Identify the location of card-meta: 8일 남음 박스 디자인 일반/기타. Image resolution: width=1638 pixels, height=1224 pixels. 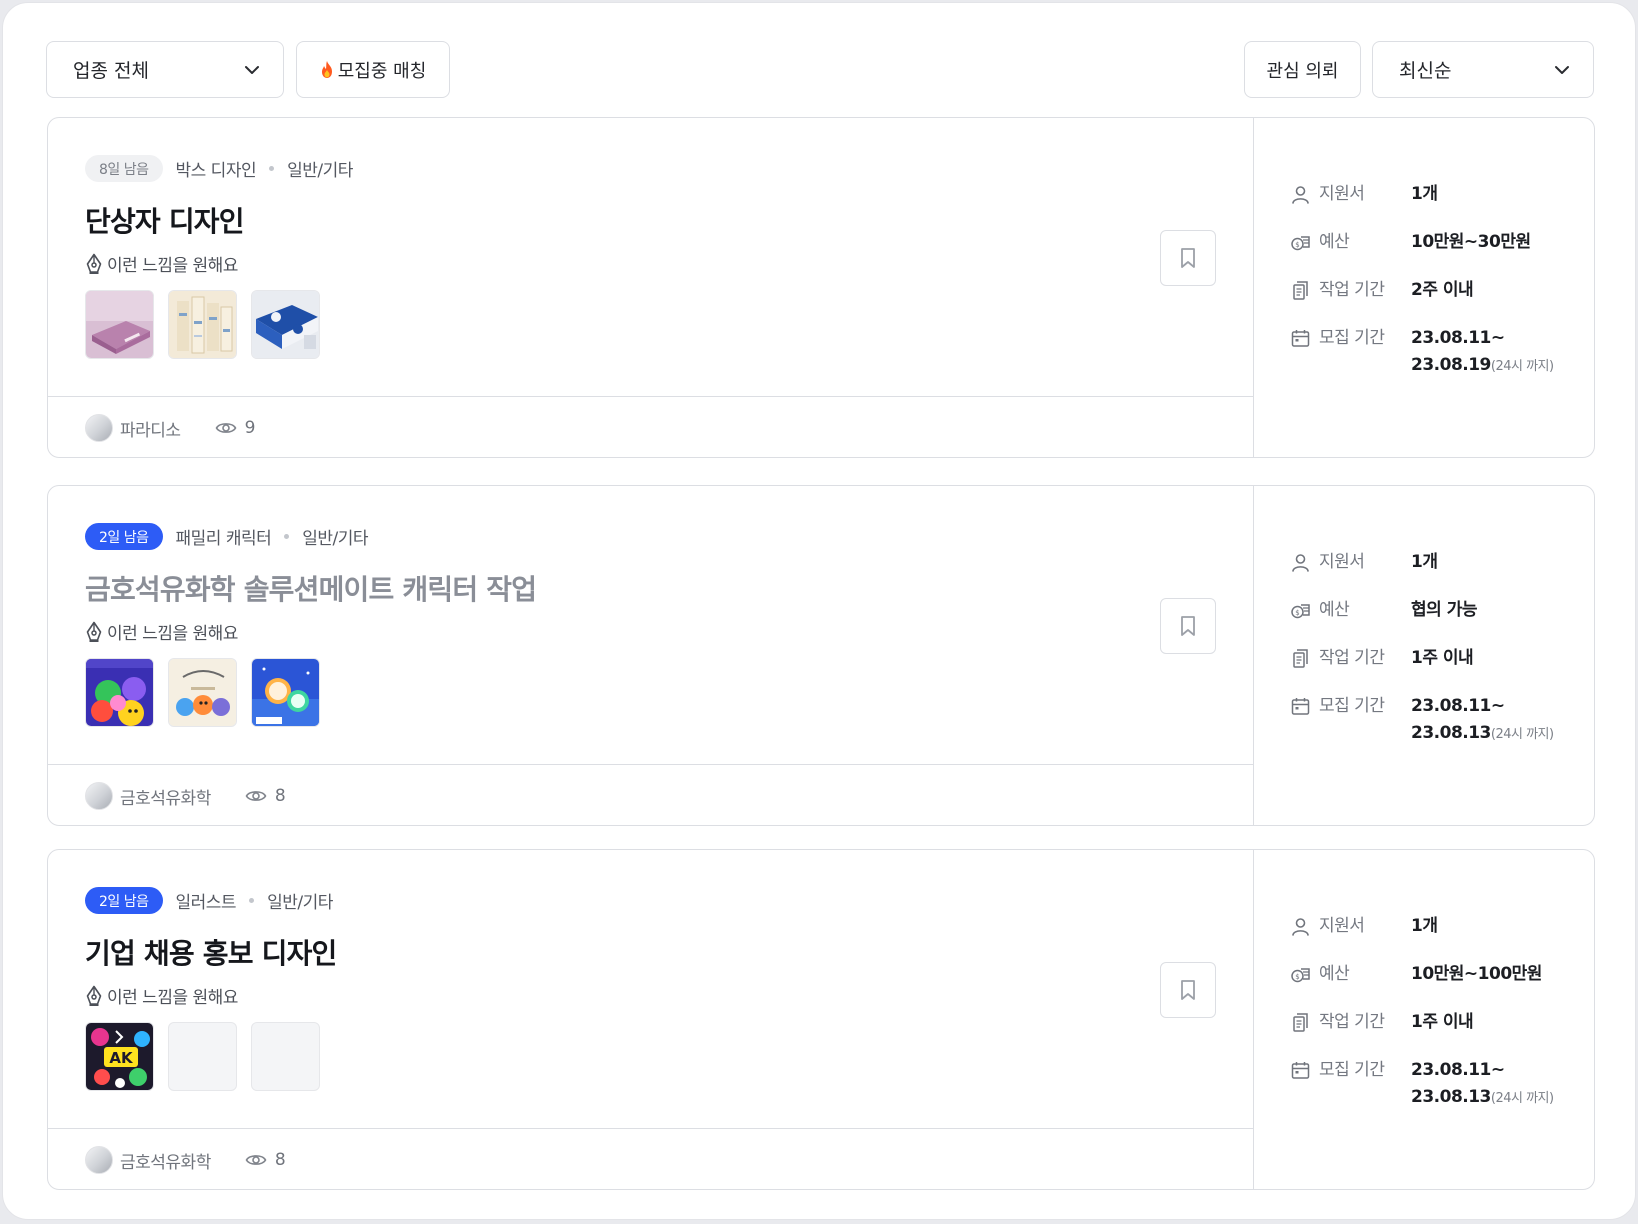
(219, 168).